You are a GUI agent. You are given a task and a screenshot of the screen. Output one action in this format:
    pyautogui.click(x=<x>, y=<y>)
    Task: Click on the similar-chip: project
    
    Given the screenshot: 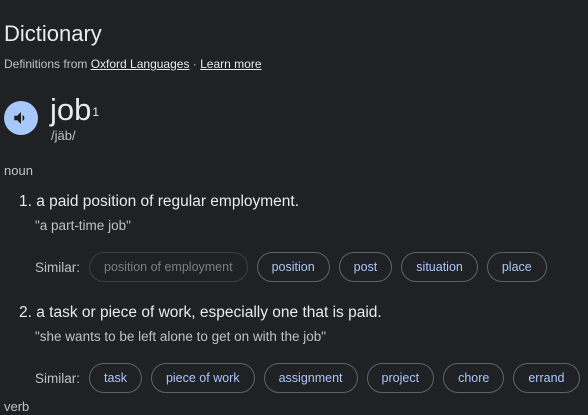 What is the action you would take?
    pyautogui.click(x=400, y=378)
    